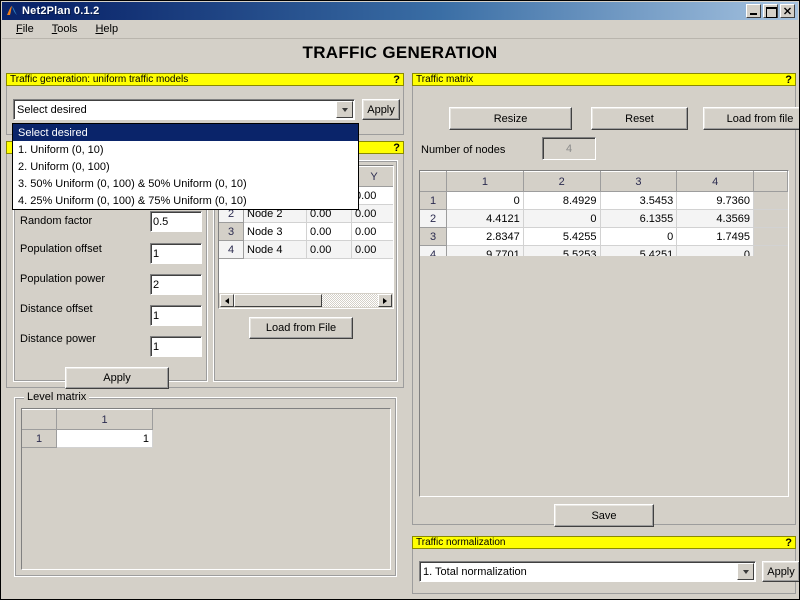 The image size is (800, 600). I want to click on dropdown-option-1: 1. Uniform (0, 10), so click(185, 149).